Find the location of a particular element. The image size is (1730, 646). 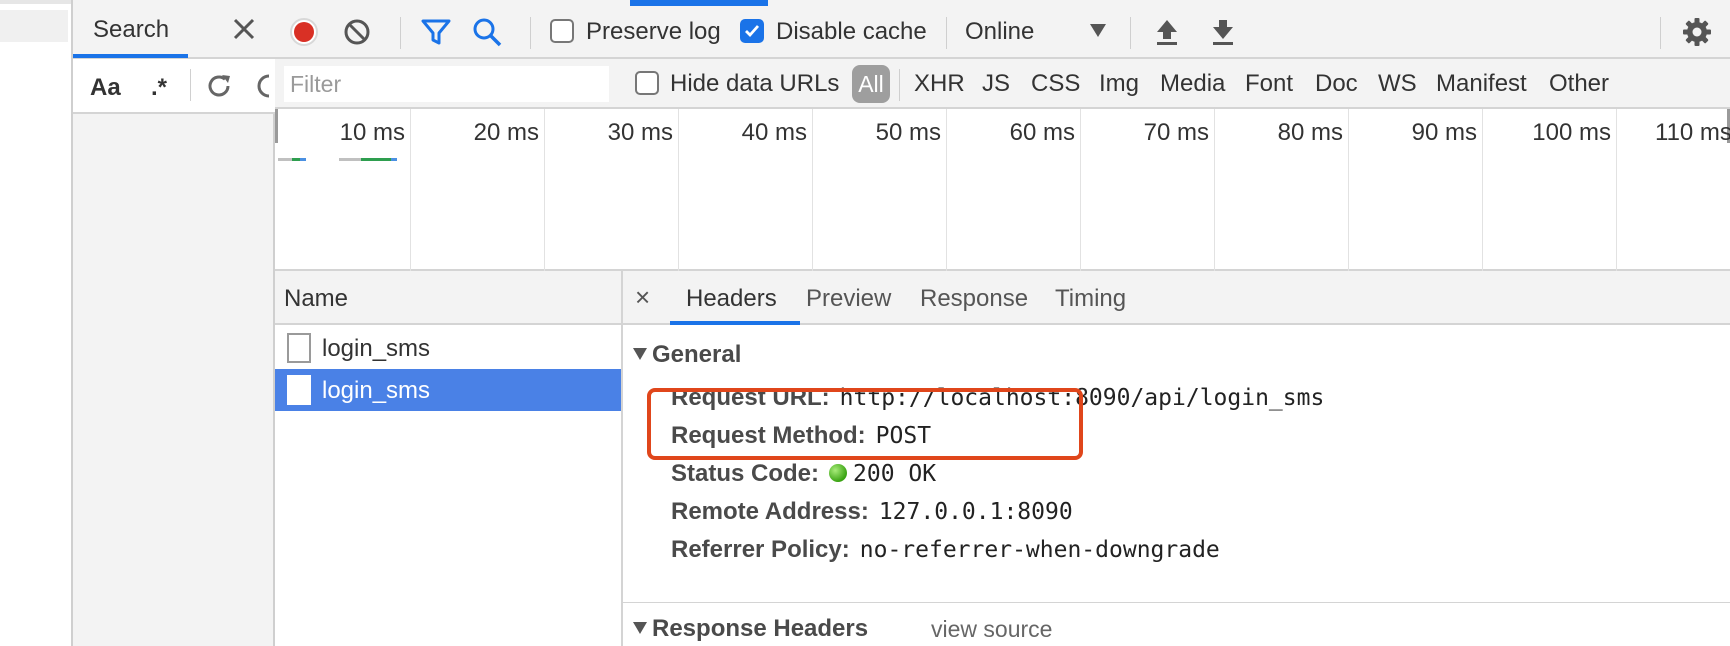

section-divider is located at coordinates (1176, 602).